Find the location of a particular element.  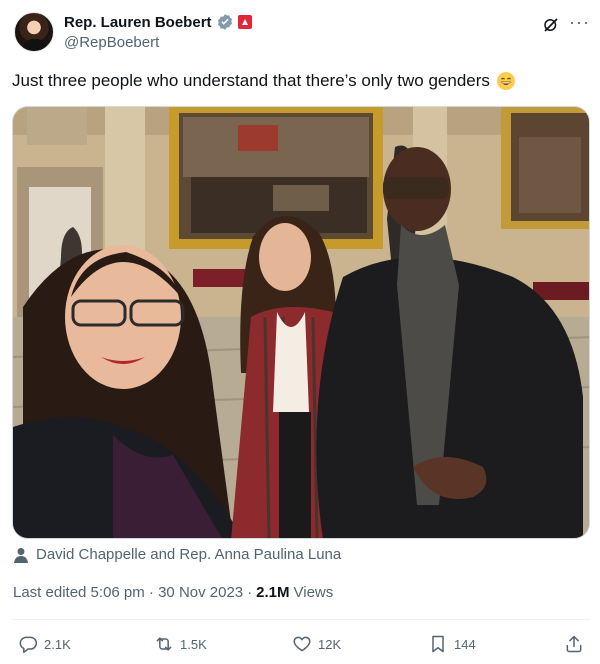

views-label: Views is located at coordinates (313, 592).